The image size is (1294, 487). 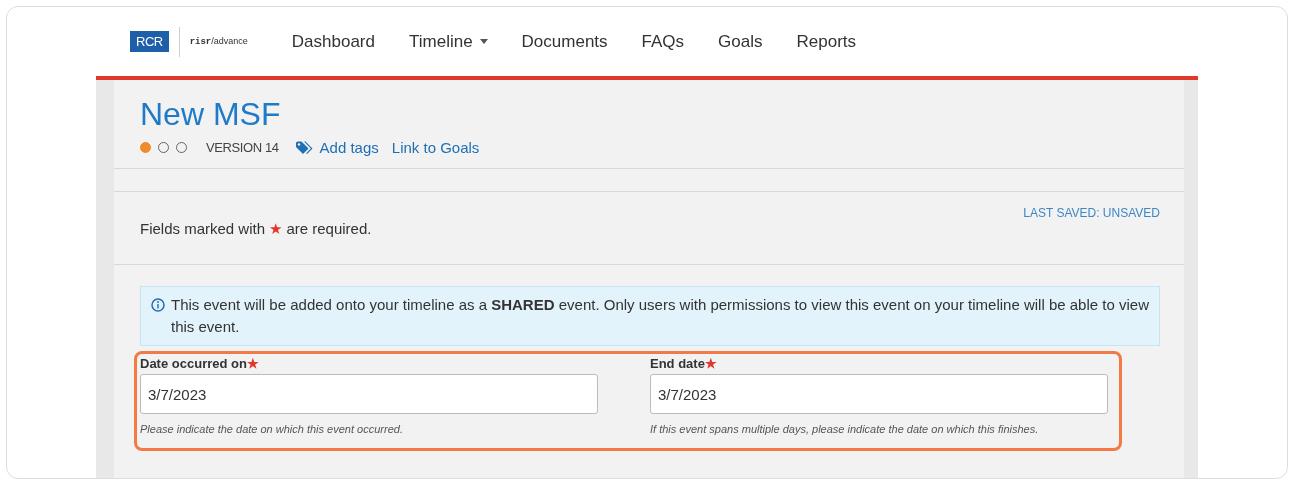 What do you see at coordinates (1091, 214) in the screenshot?
I see `last-saved-status: LAST SAVED: UNSAVED` at bounding box center [1091, 214].